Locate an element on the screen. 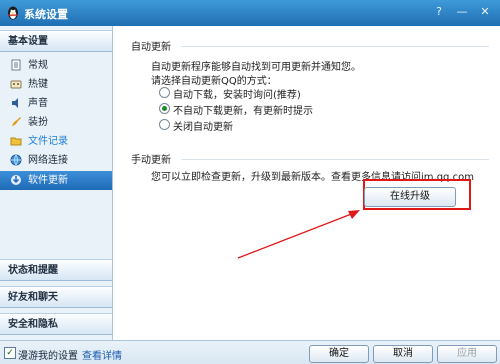 This screenshot has width=500, height=364. auto-update-group-title: 自动更新 is located at coordinates (151, 47).